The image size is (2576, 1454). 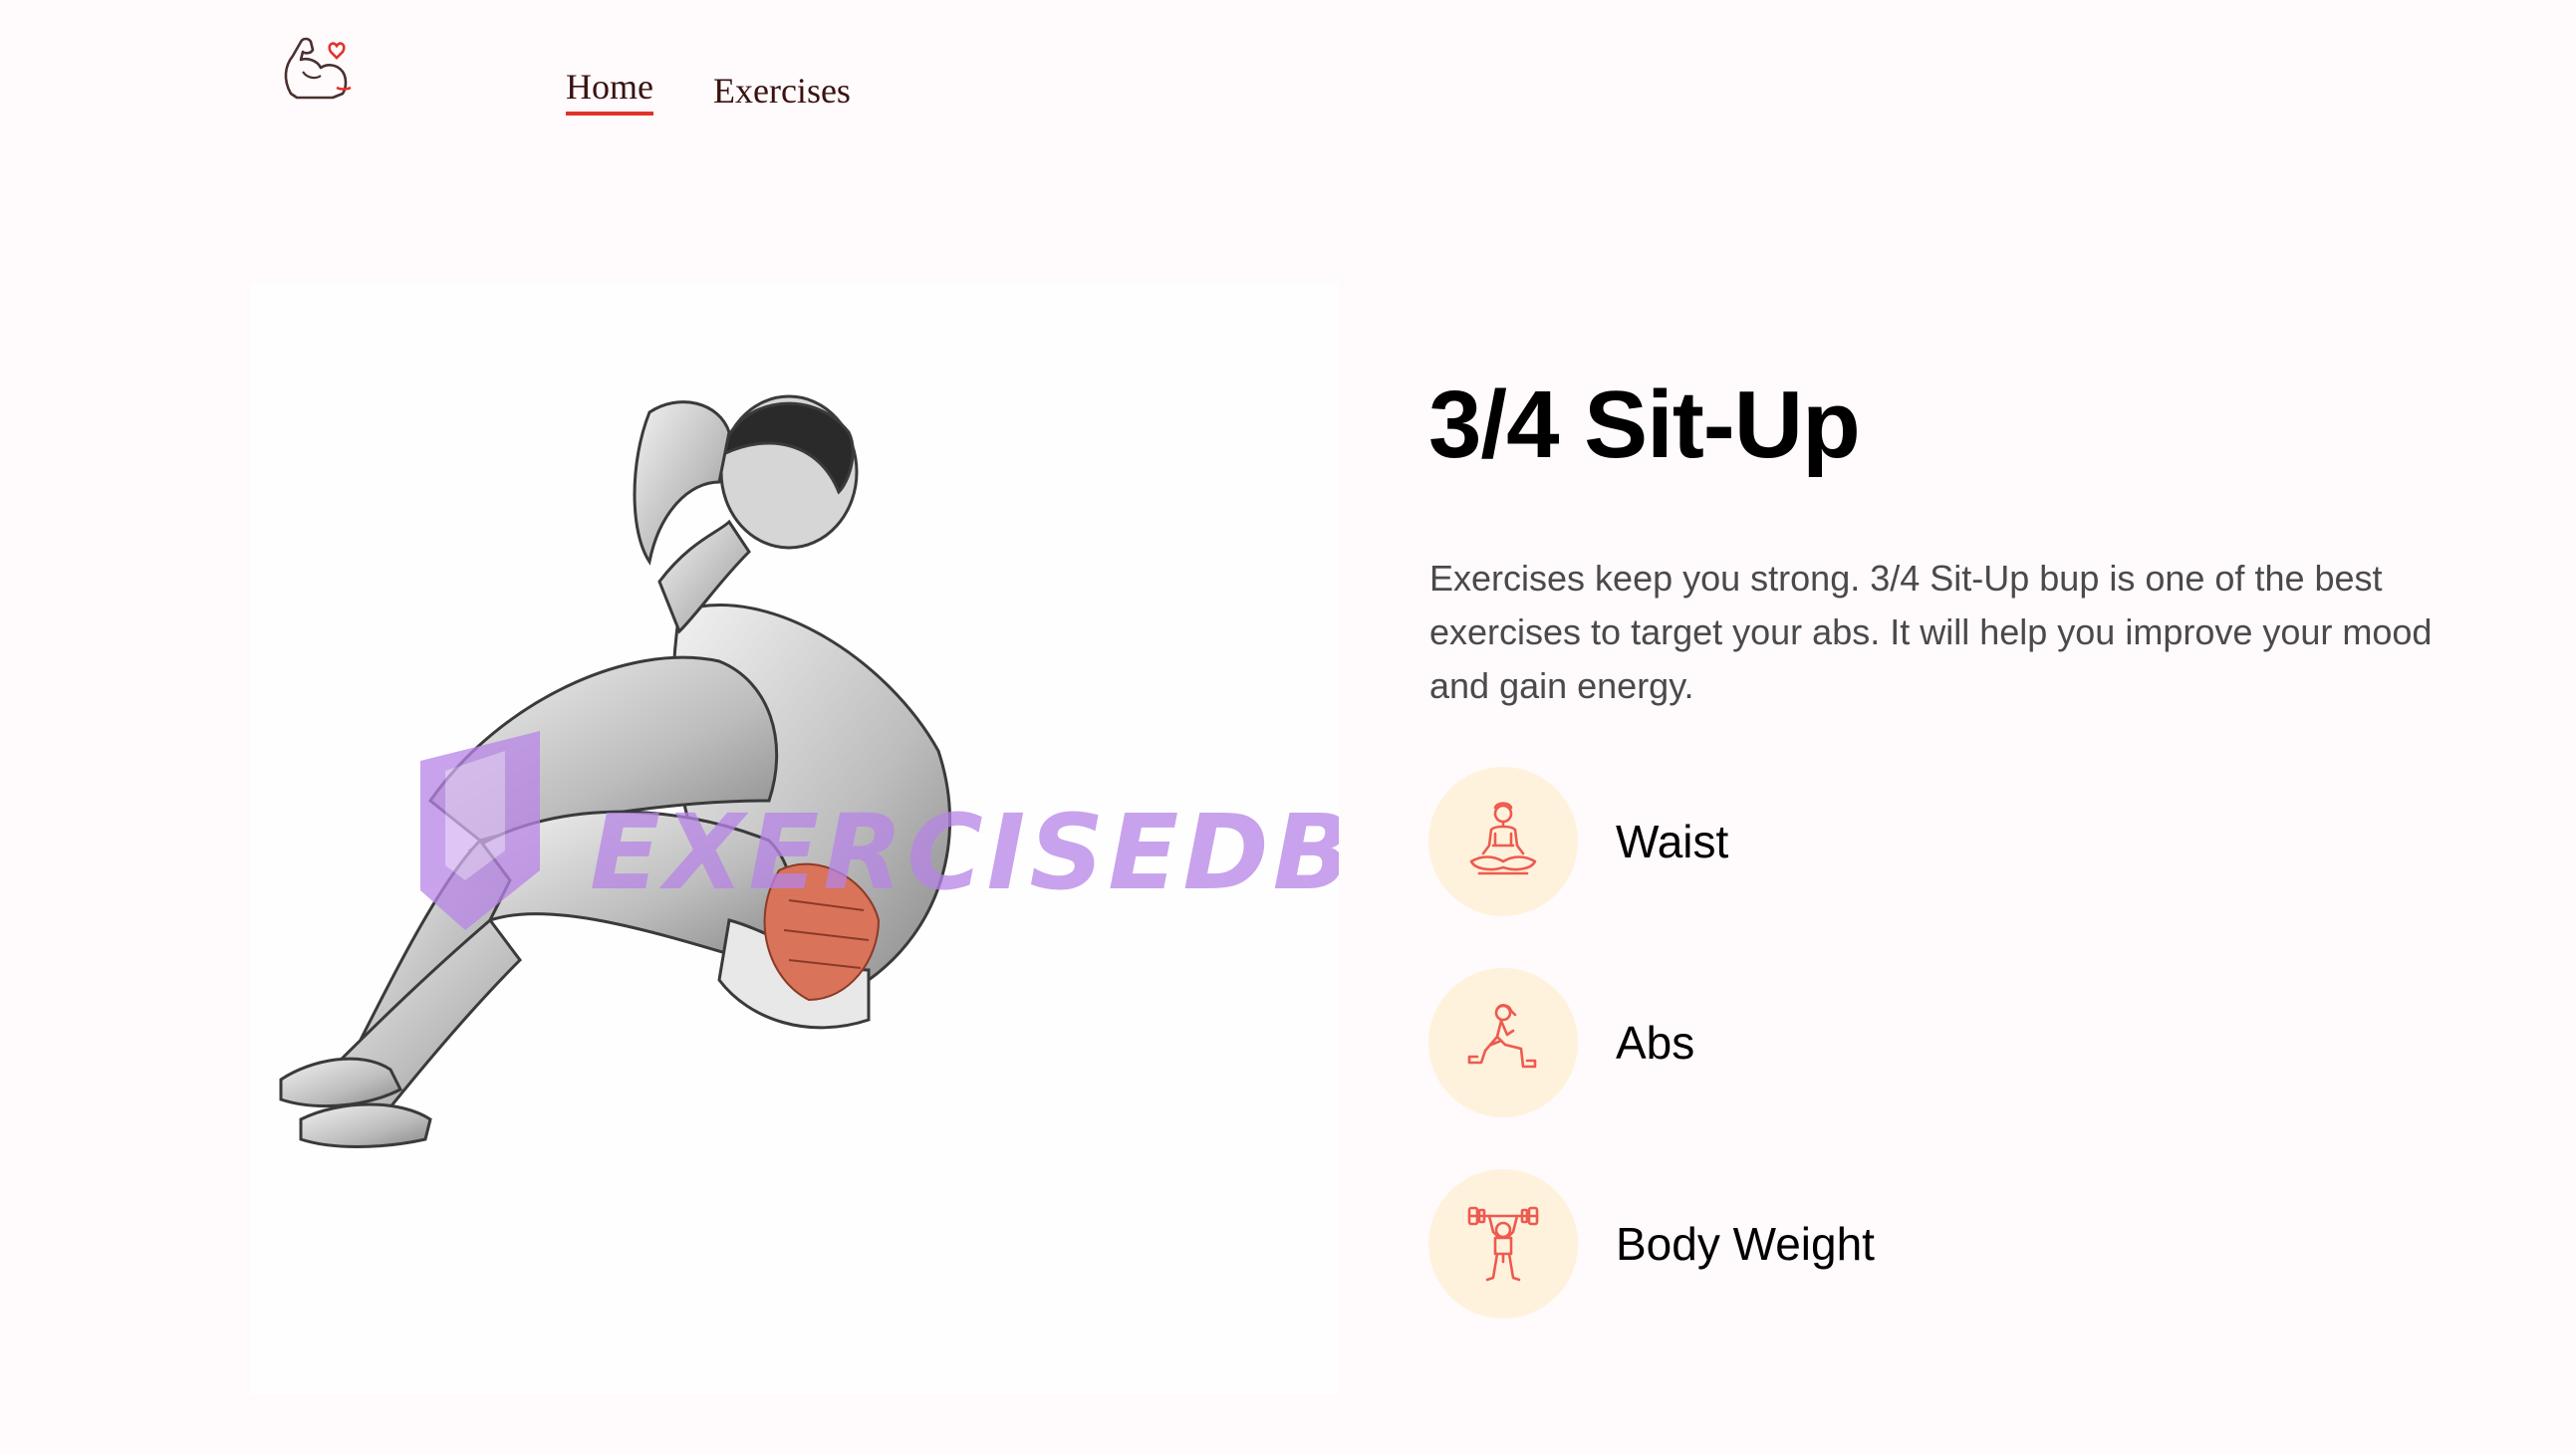 What do you see at coordinates (964, 853) in the screenshot?
I see `watermark-text: EXERCISEDB` at bounding box center [964, 853].